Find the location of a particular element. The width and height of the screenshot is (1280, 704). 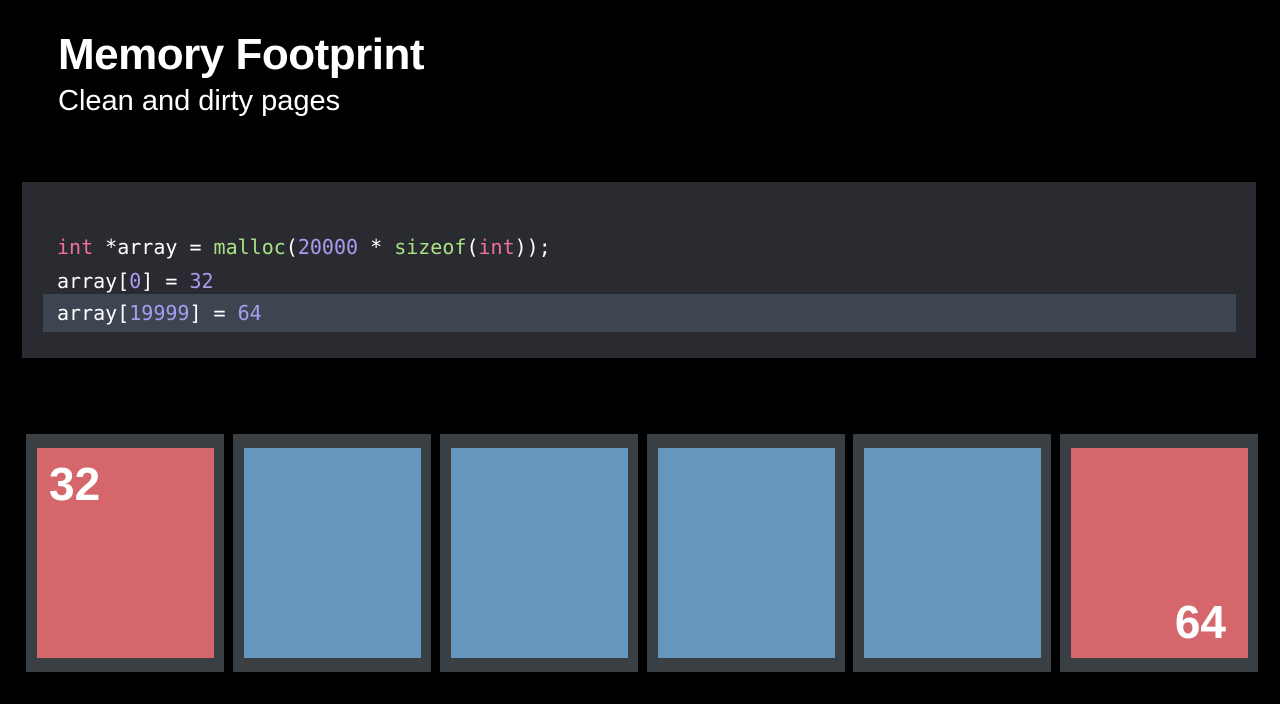

page-value-label: 32 is located at coordinates (75, 484).